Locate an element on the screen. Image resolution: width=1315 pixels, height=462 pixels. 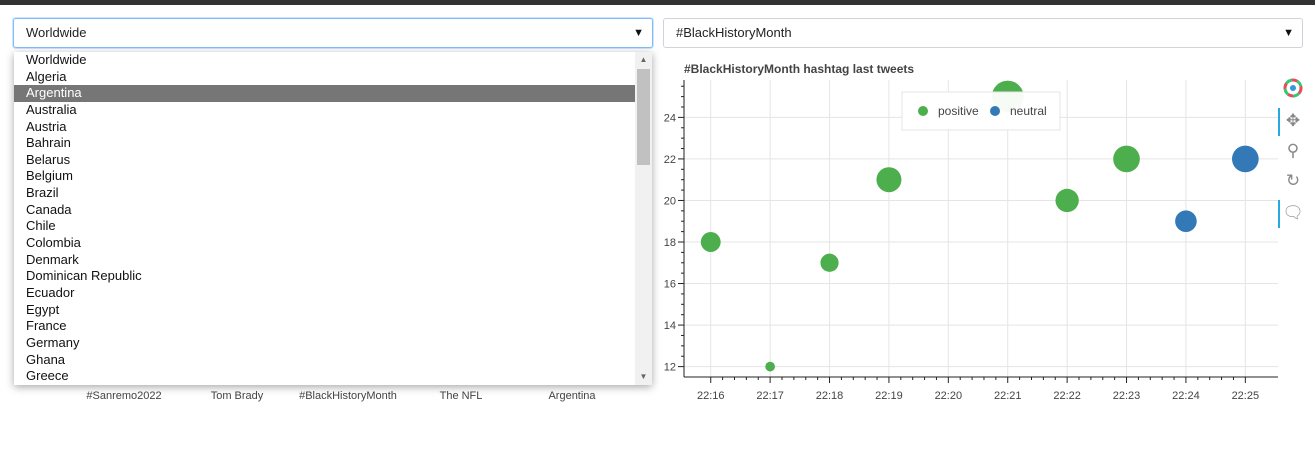
dropdown-option: Worldwide is located at coordinates (324, 60).